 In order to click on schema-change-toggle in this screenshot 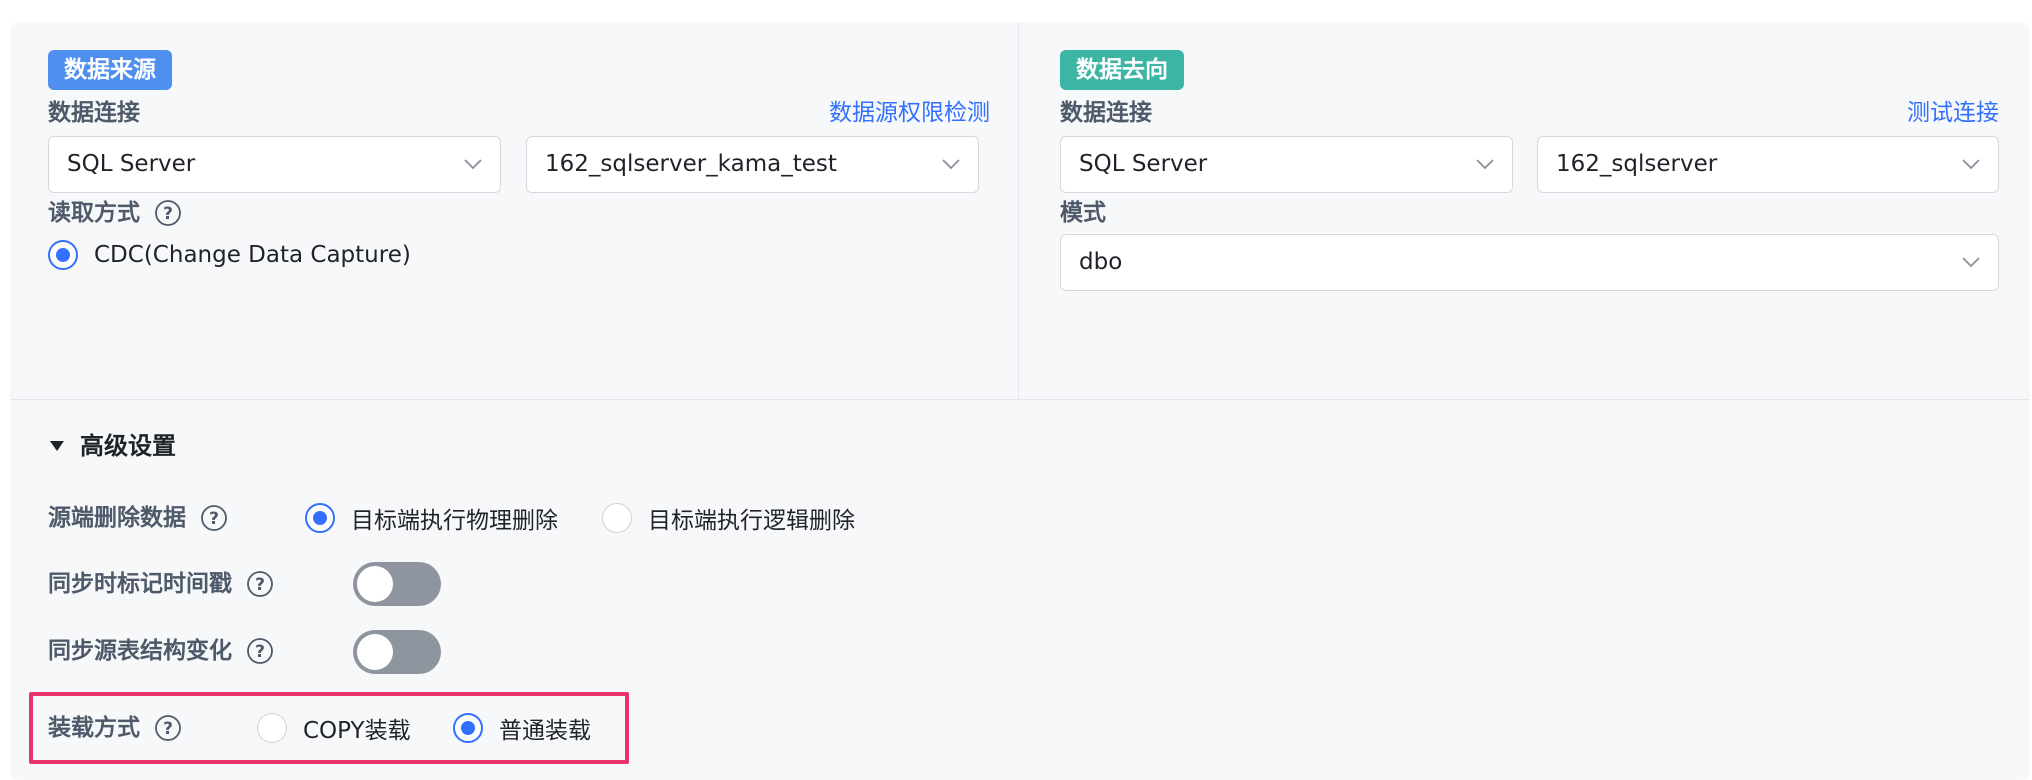, I will do `click(397, 652)`.